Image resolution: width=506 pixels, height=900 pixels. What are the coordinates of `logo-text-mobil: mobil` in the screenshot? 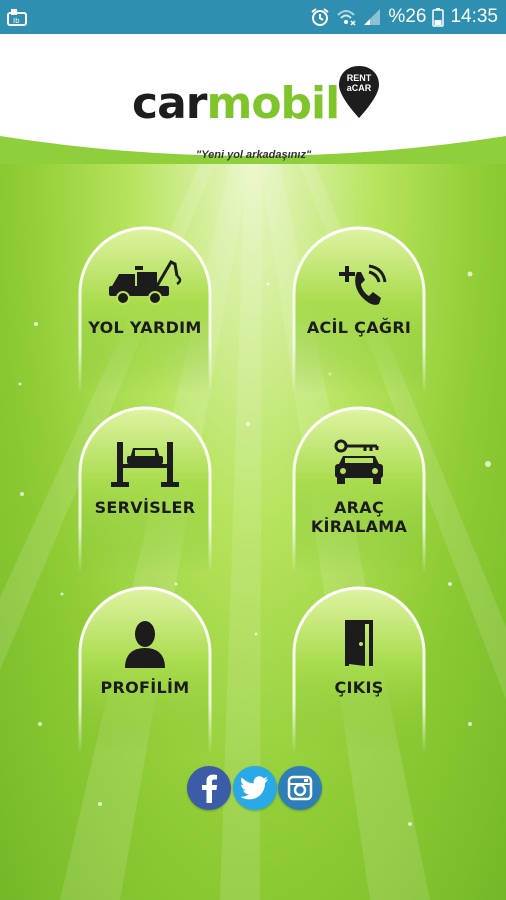 It's located at (273, 103).